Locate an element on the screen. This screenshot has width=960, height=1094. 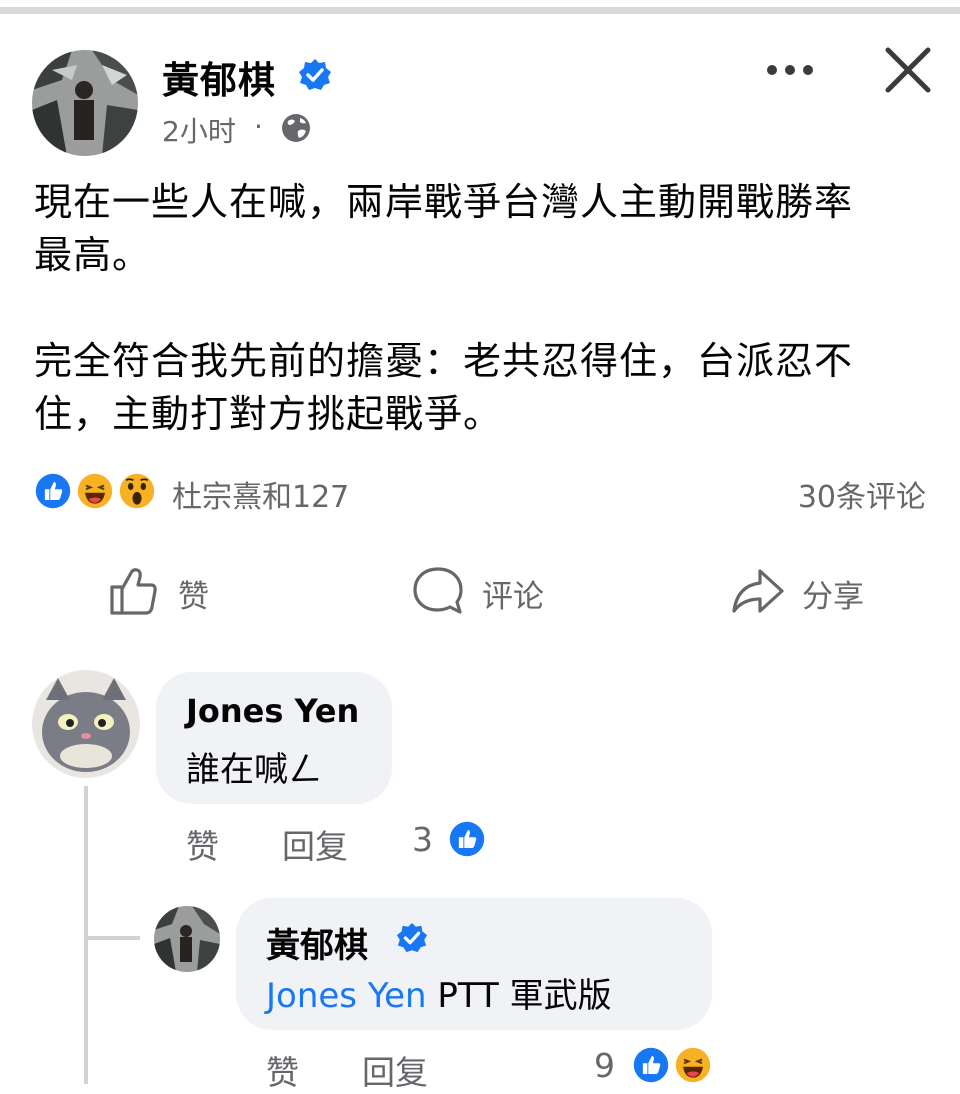
author-avatar is located at coordinates (85, 103).